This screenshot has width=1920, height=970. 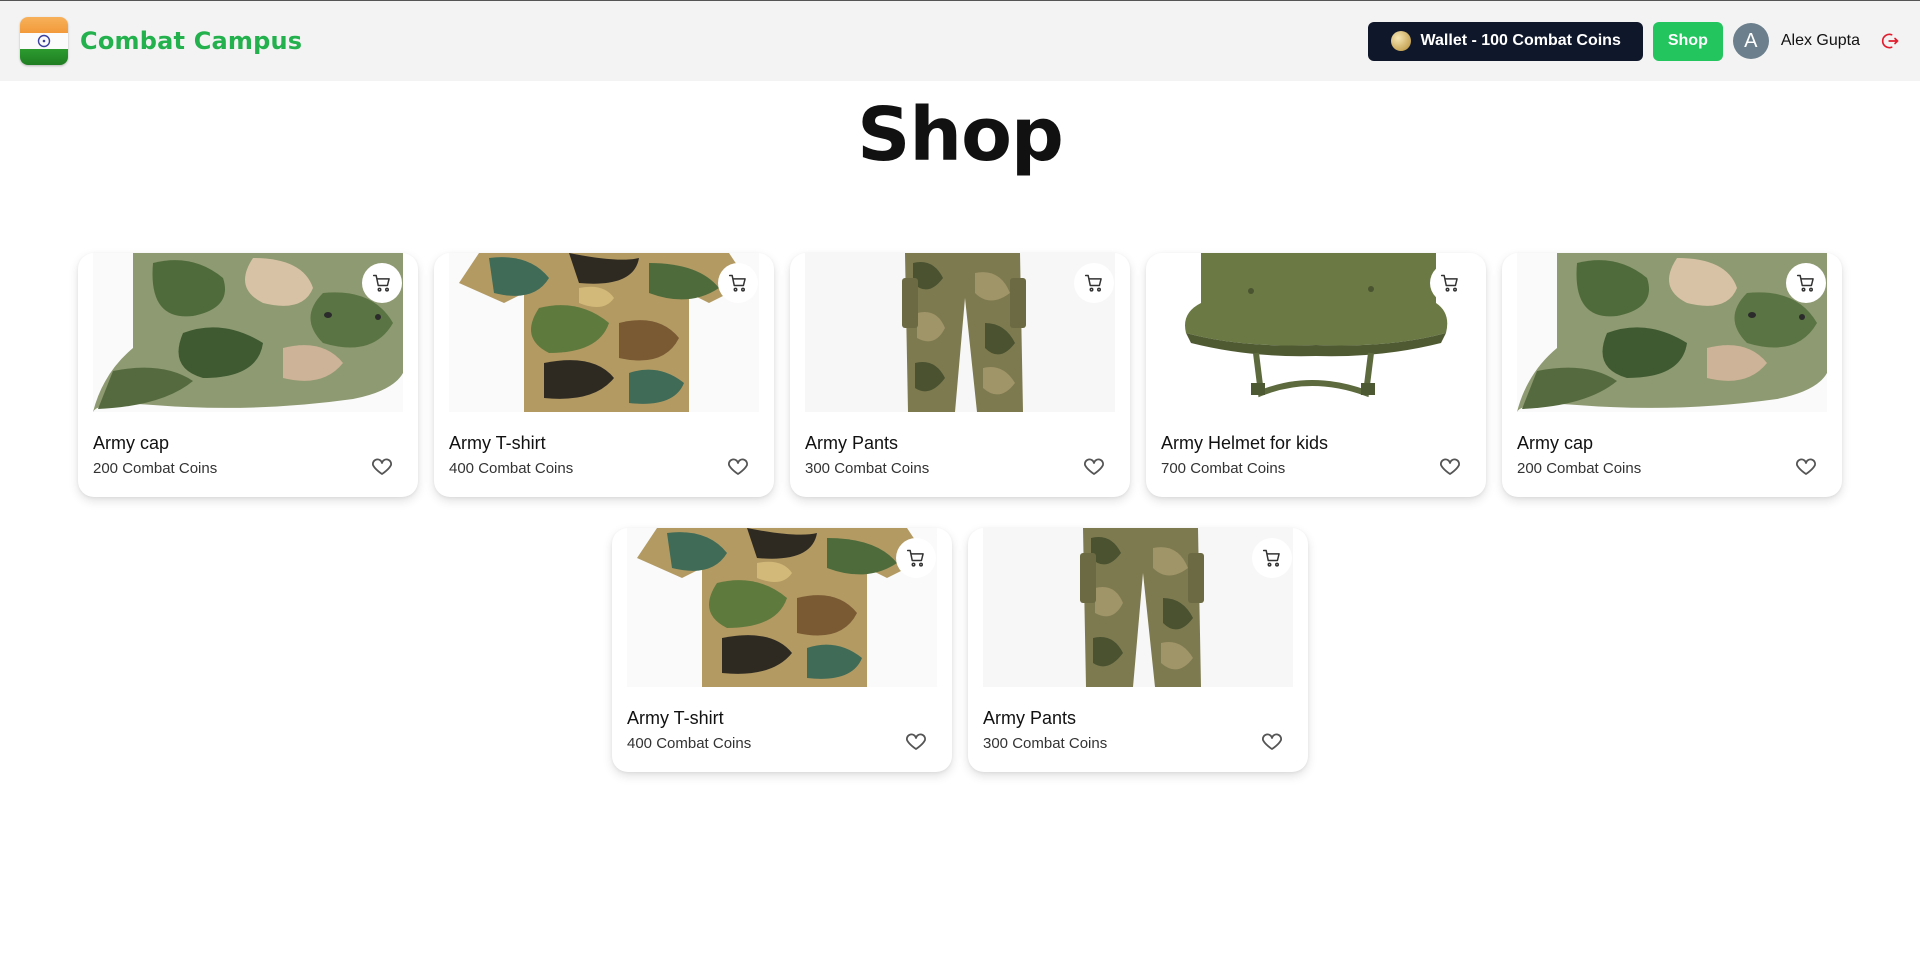 I want to click on user-name: Alex Gupta, so click(x=1820, y=41).